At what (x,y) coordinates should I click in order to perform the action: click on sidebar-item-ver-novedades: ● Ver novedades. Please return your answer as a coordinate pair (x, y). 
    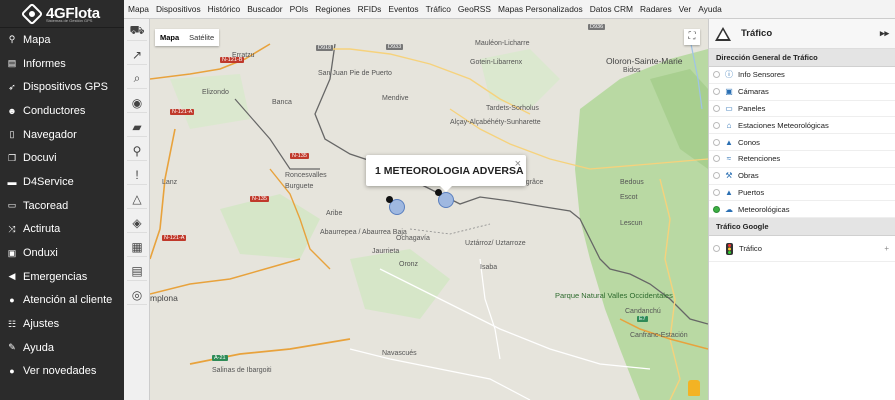
    Looking at the image, I should click on (62, 372).